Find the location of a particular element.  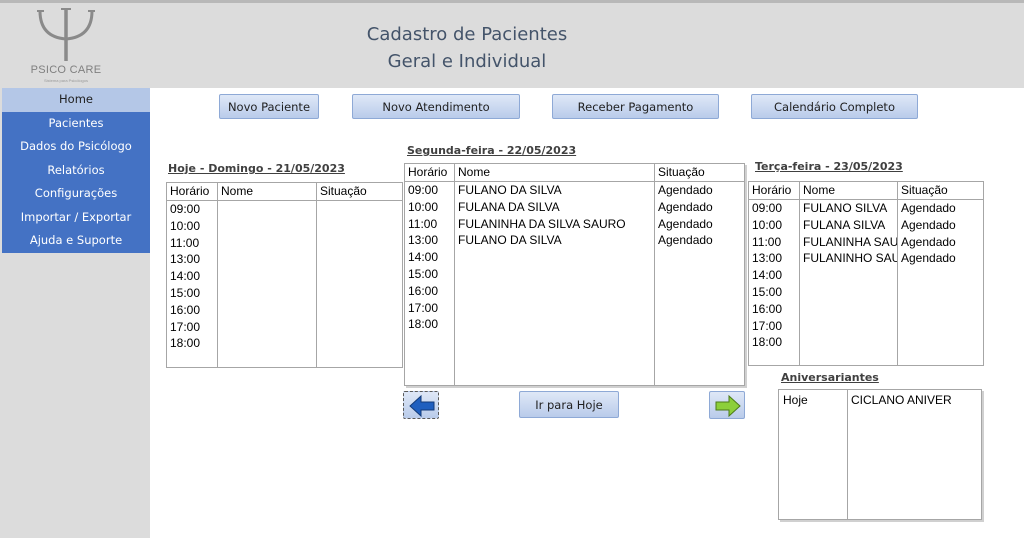

brand-name: PSICO CARE is located at coordinates (66, 70).